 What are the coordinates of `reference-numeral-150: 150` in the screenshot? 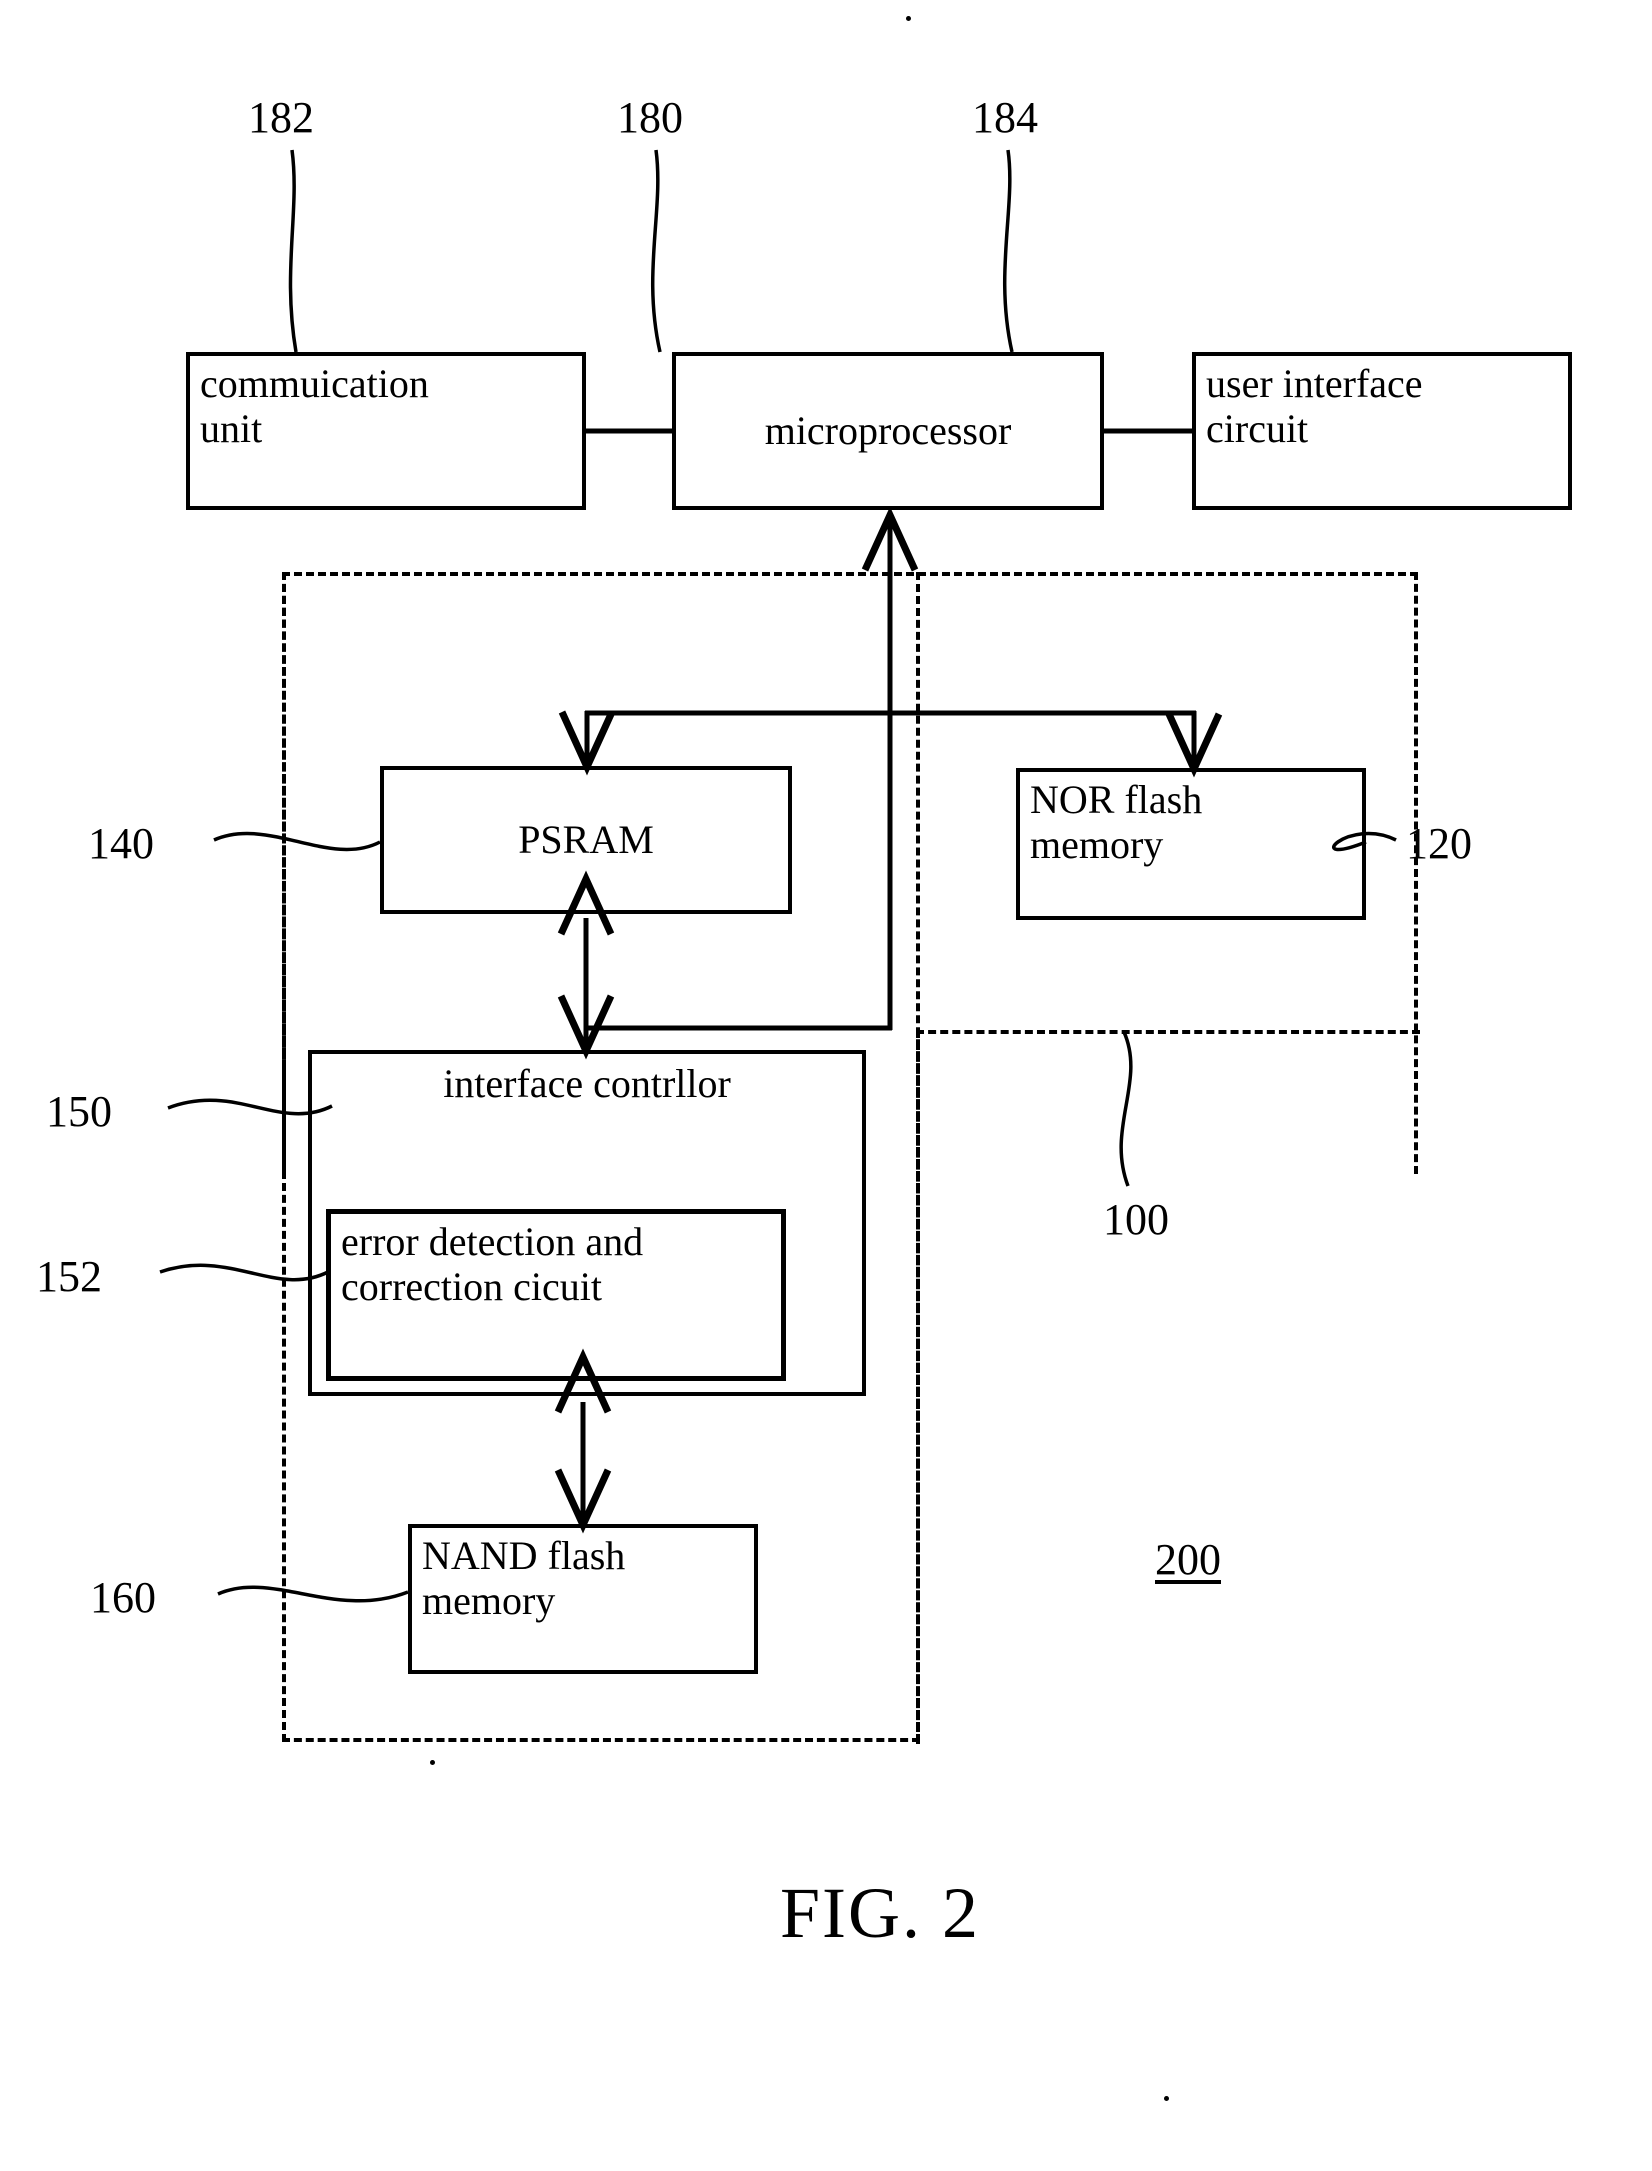 It's located at (79, 1111).